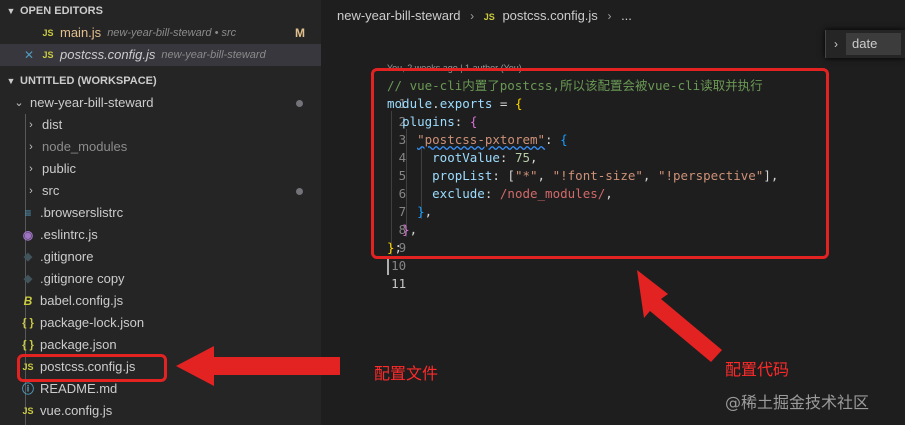 Image resolution: width=905 pixels, height=425 pixels. What do you see at coordinates (258, 366) in the screenshot?
I see `arrow-to-file` at bounding box center [258, 366].